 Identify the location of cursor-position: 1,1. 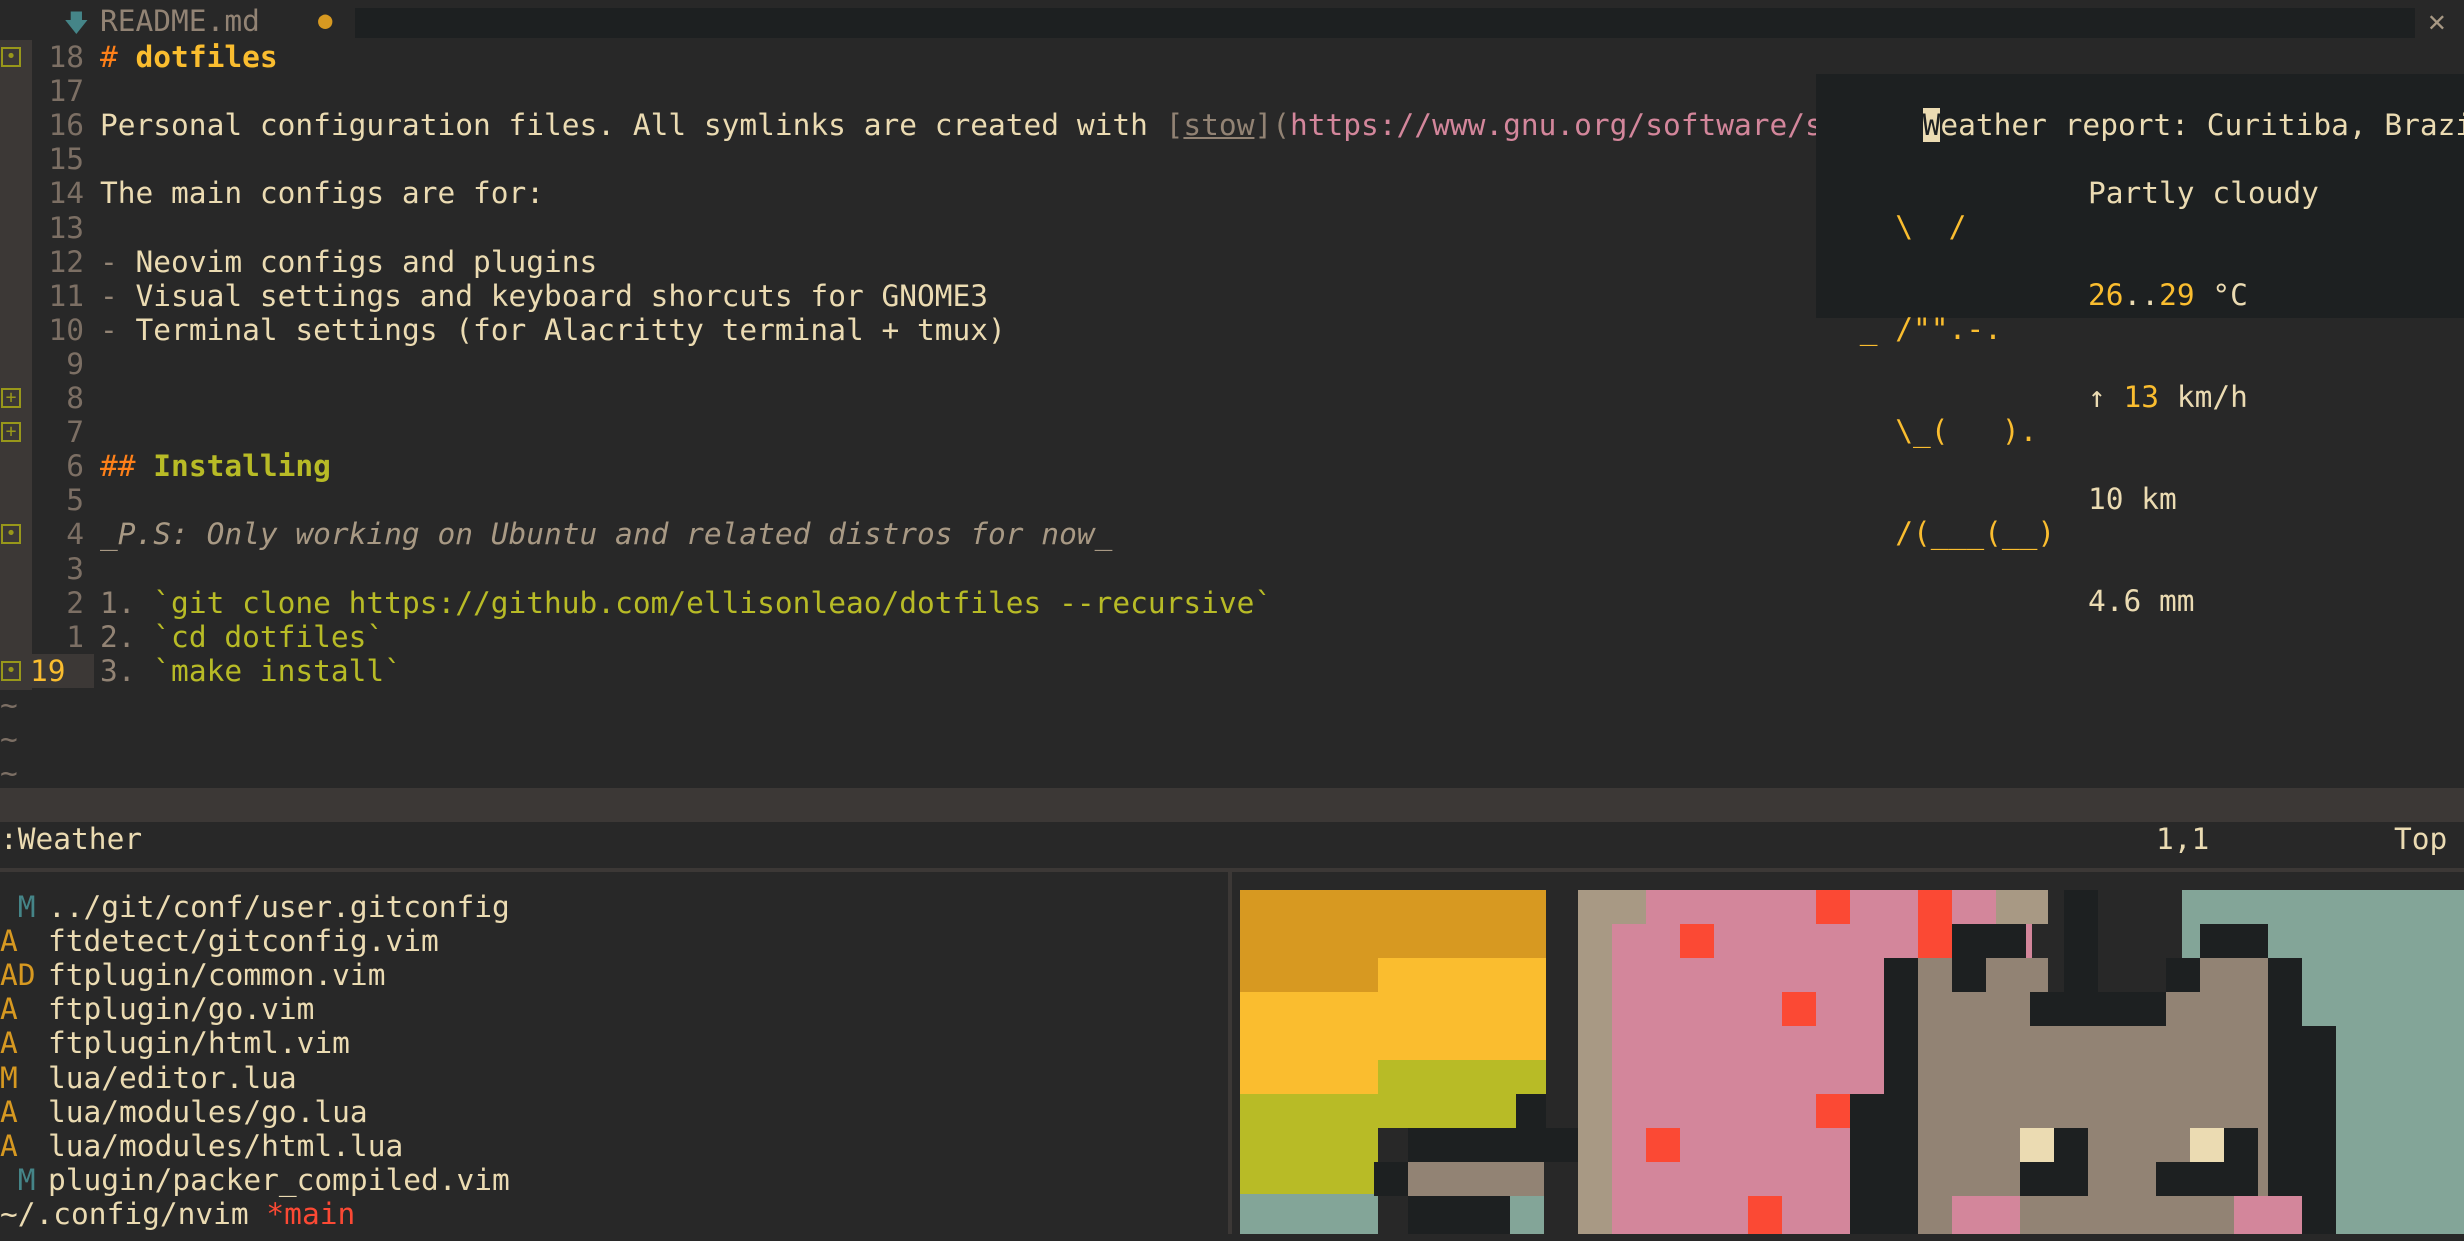
(2183, 839).